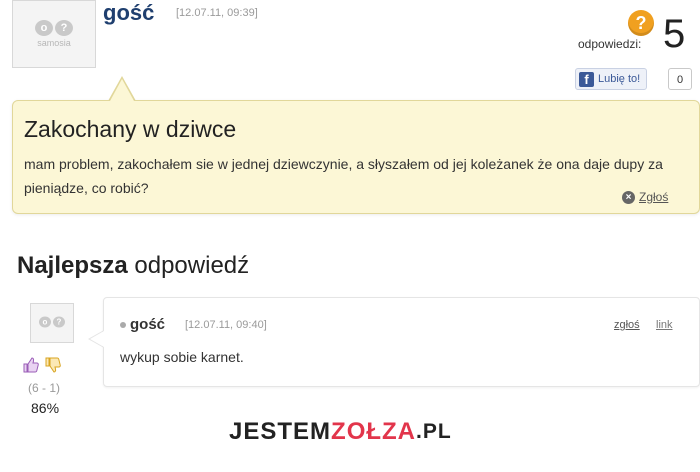  I want to click on answers-label: odpowiedzi:, so click(610, 44).